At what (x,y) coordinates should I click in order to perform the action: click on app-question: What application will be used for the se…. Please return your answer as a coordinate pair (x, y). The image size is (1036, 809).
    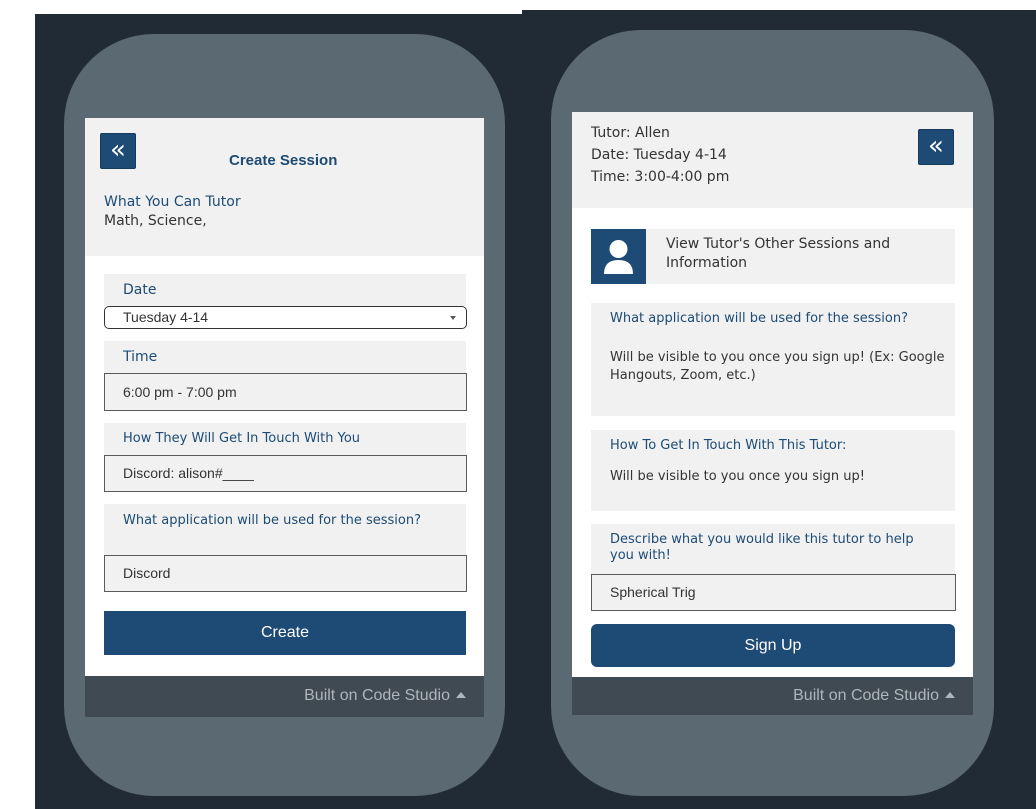
    Looking at the image, I should click on (759, 318).